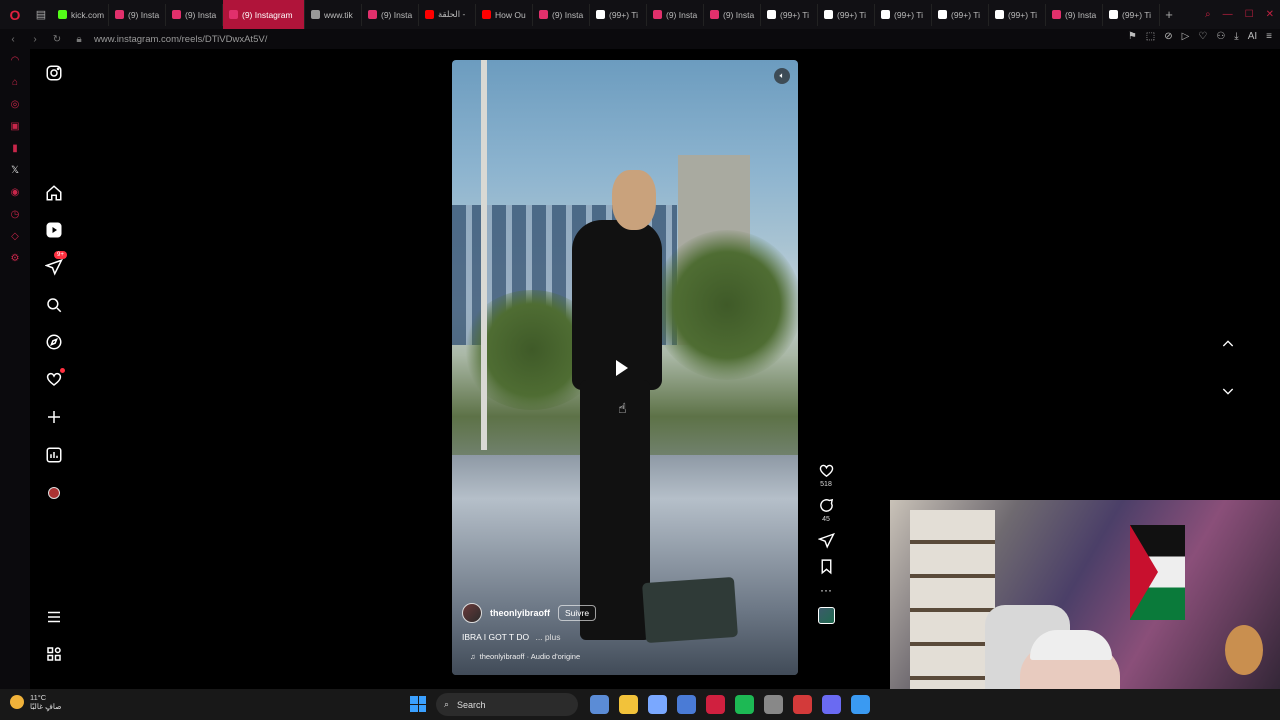 The width and height of the screenshot is (1280, 720). What do you see at coordinates (547, 637) in the screenshot?
I see `caption-more-link: ... plus` at bounding box center [547, 637].